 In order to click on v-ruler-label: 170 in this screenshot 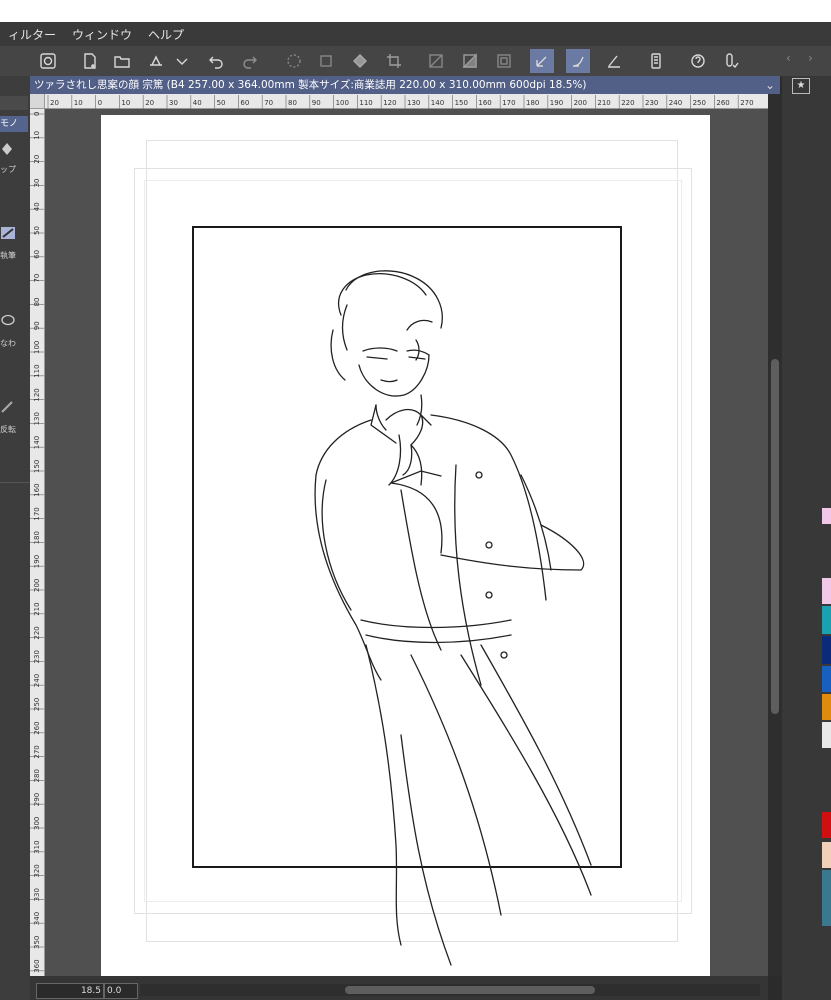, I will do `click(37, 513)`.